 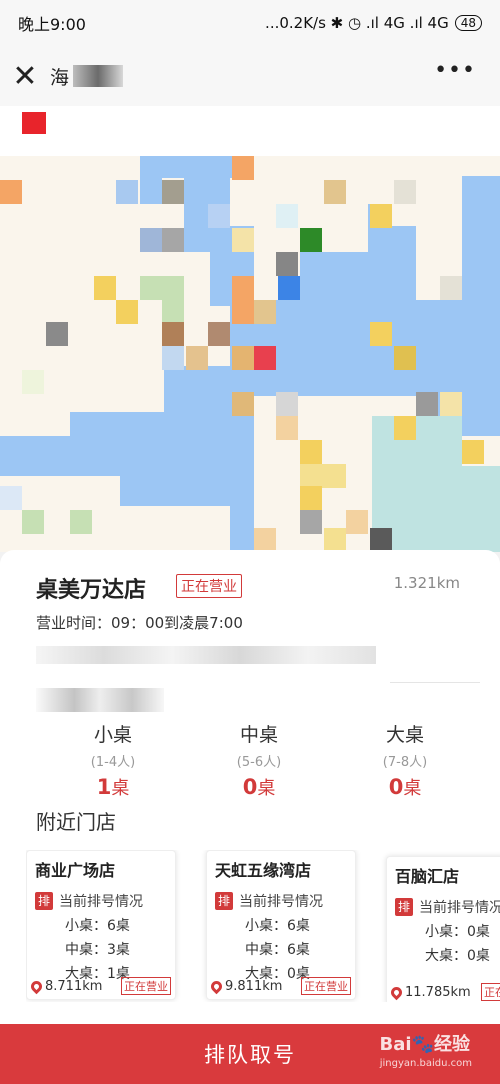 What do you see at coordinates (457, 956) in the screenshot?
I see `card-large: 大桌：0桌` at bounding box center [457, 956].